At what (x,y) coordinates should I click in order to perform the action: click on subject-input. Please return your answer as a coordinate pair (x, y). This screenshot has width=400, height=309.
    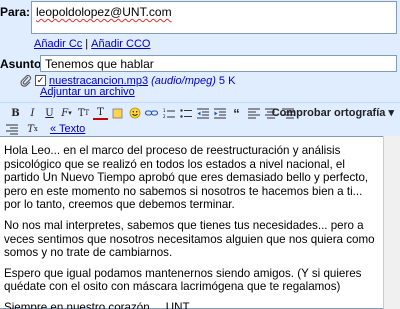
    Looking at the image, I should click on (218, 63).